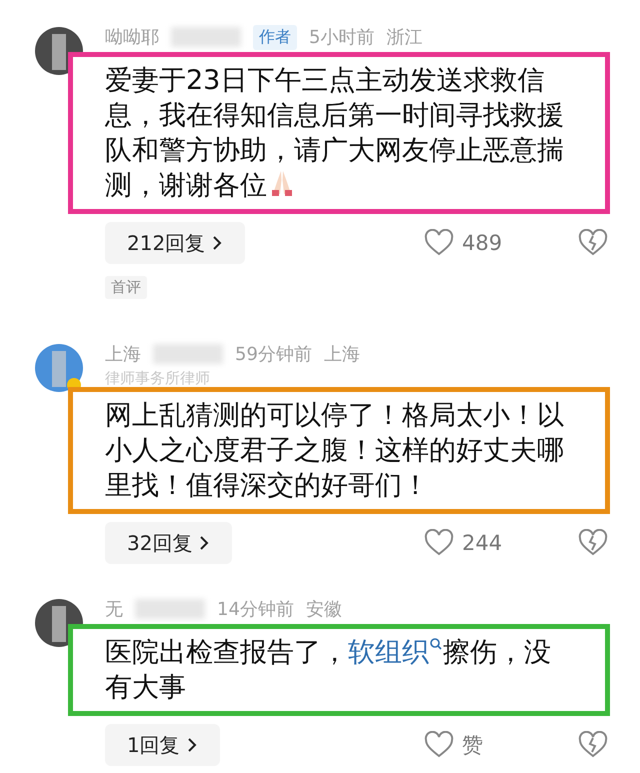  What do you see at coordinates (404, 37) in the screenshot?
I see `comment-location: 浙江` at bounding box center [404, 37].